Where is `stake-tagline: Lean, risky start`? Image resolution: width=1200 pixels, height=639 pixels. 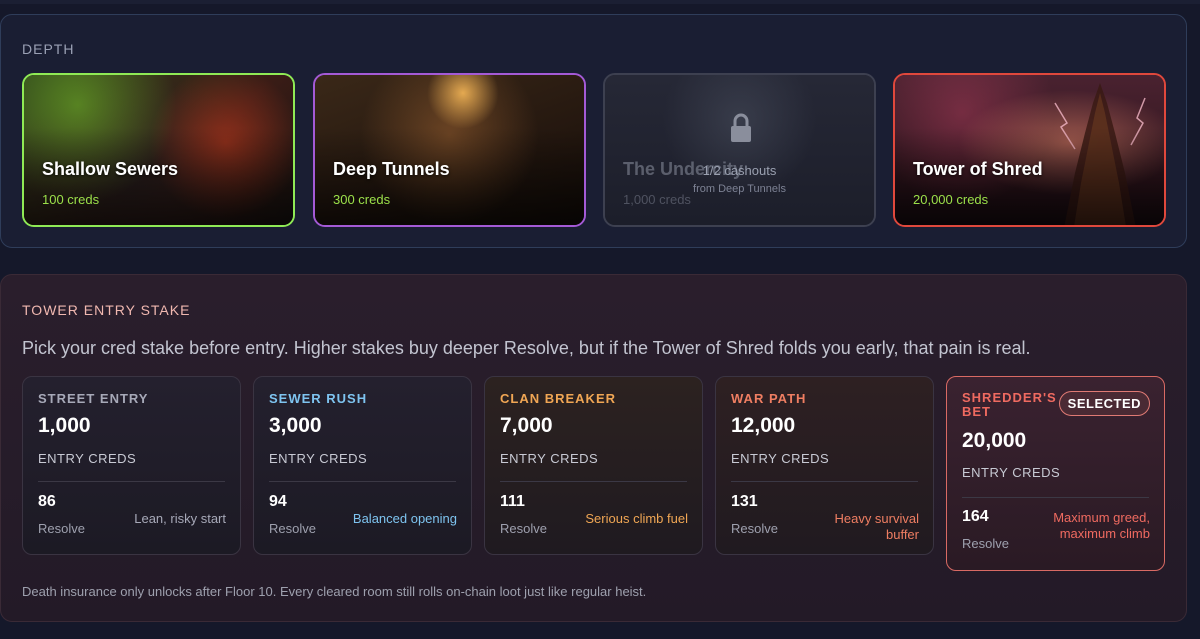 stake-tagline: Lean, risky start is located at coordinates (180, 518).